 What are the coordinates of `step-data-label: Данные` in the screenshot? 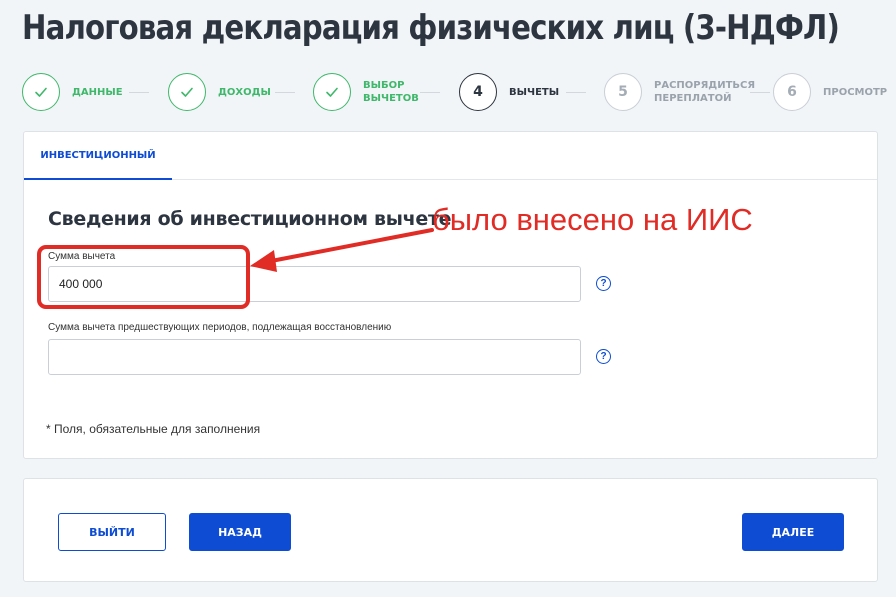 It's located at (97, 92).